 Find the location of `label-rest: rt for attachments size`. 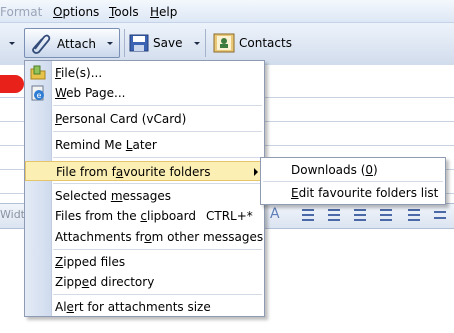

label-rest: rt for attachments size is located at coordinates (142, 307).